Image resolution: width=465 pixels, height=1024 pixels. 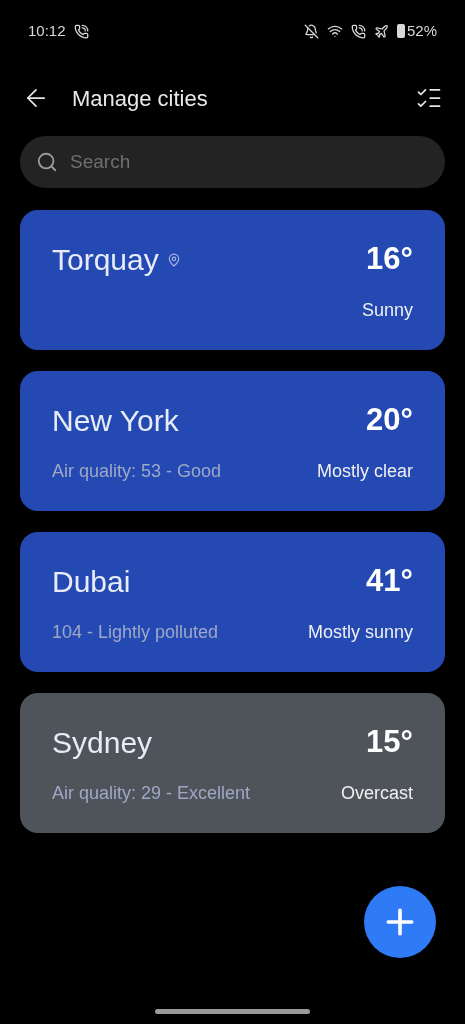 I want to click on air-quality: 104 - Lightly polluted, so click(x=135, y=632).